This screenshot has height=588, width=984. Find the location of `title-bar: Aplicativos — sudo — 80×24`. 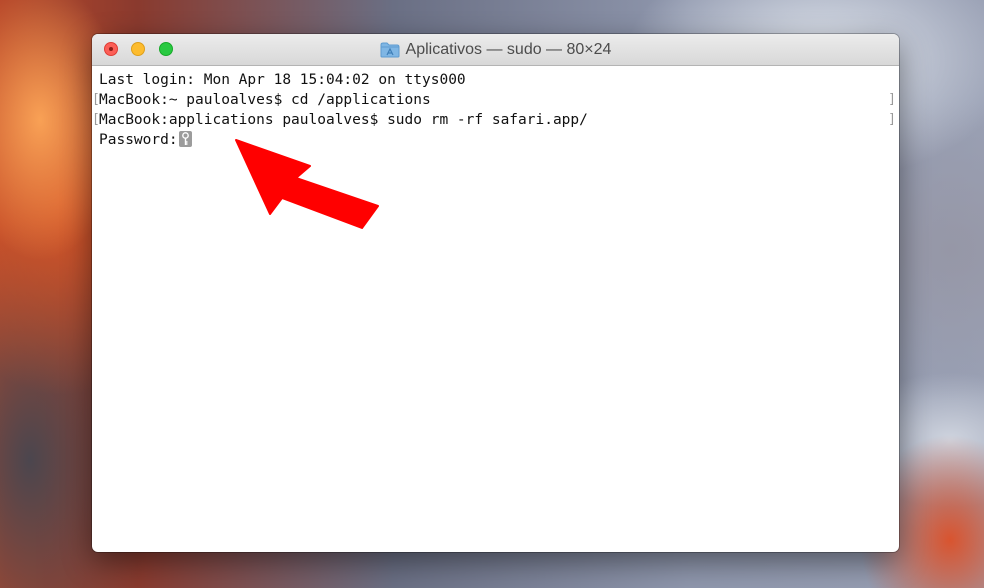

title-bar: Aplicativos — sudo — 80×24 is located at coordinates (495, 50).